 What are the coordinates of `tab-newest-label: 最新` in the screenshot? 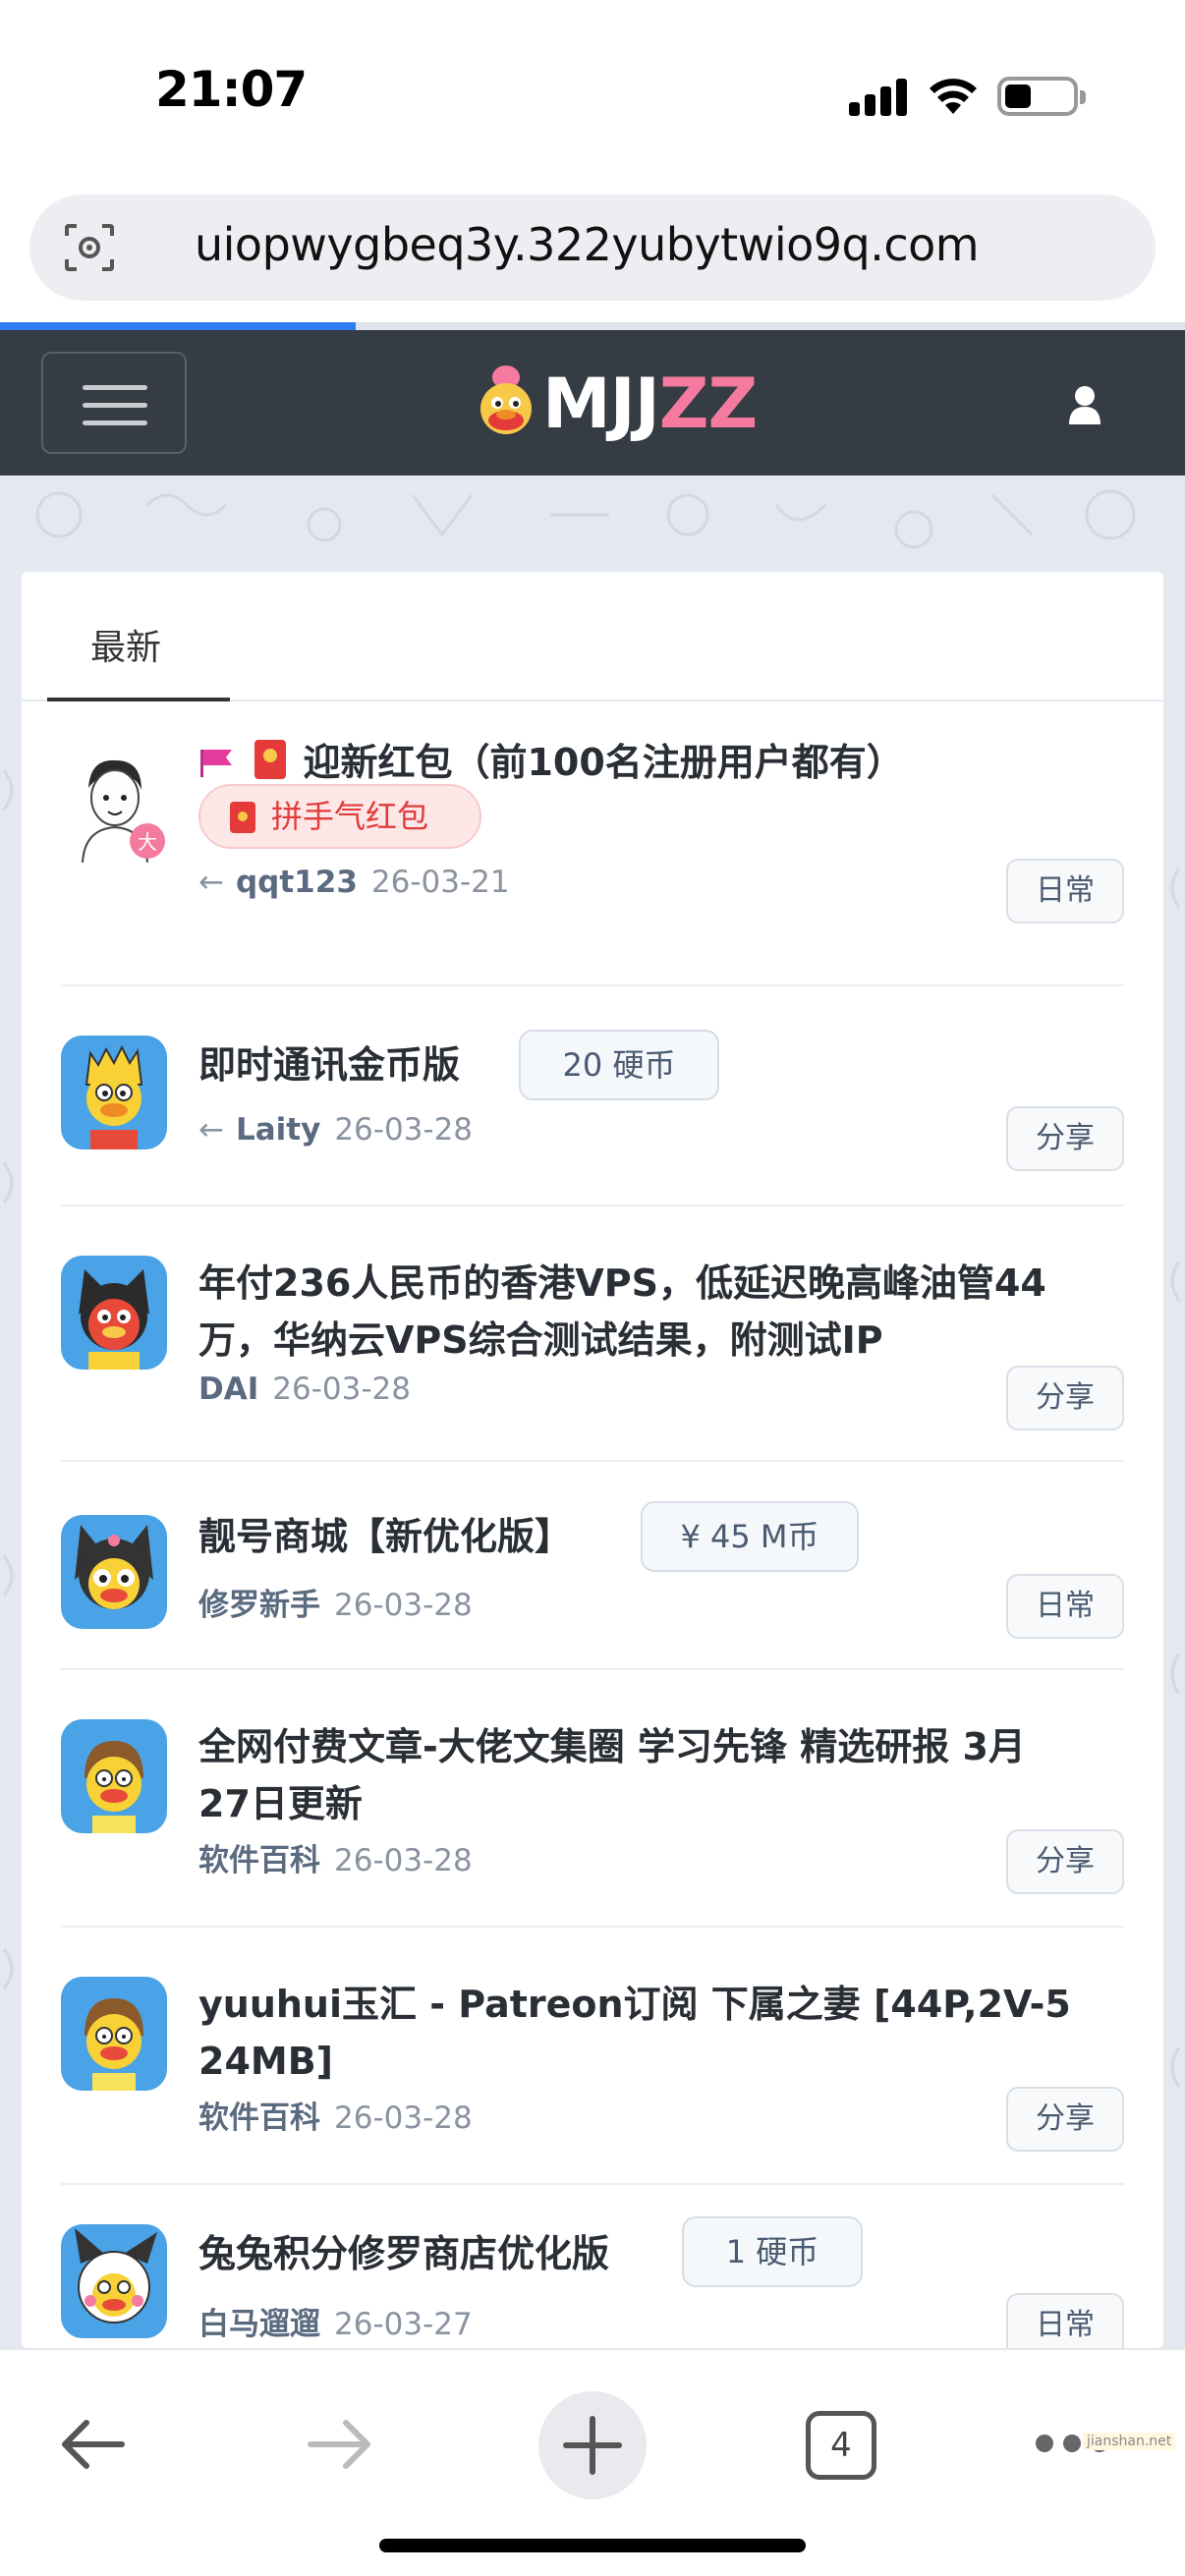 It's located at (126, 648).